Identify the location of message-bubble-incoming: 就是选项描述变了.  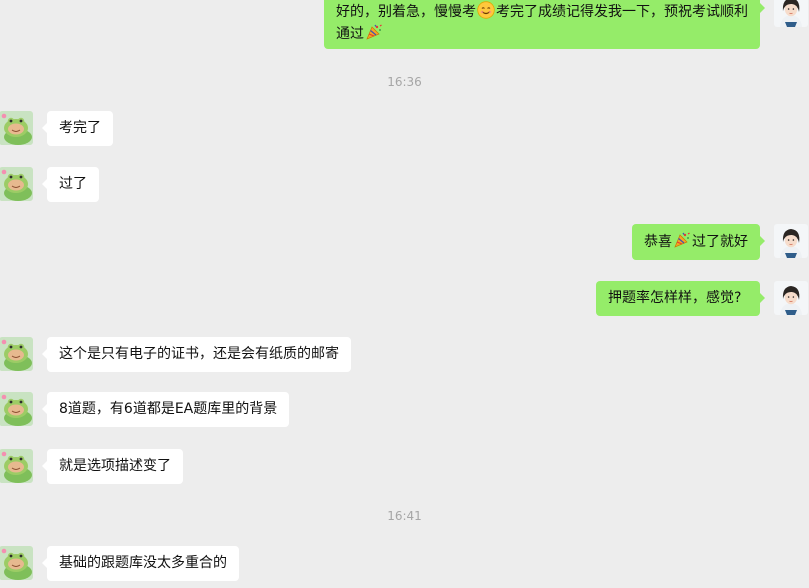
(112, 466).